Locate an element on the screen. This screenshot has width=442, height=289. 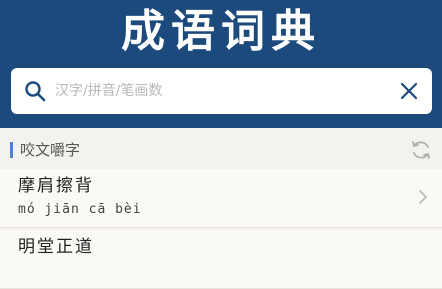
search-input is located at coordinates (220, 91).